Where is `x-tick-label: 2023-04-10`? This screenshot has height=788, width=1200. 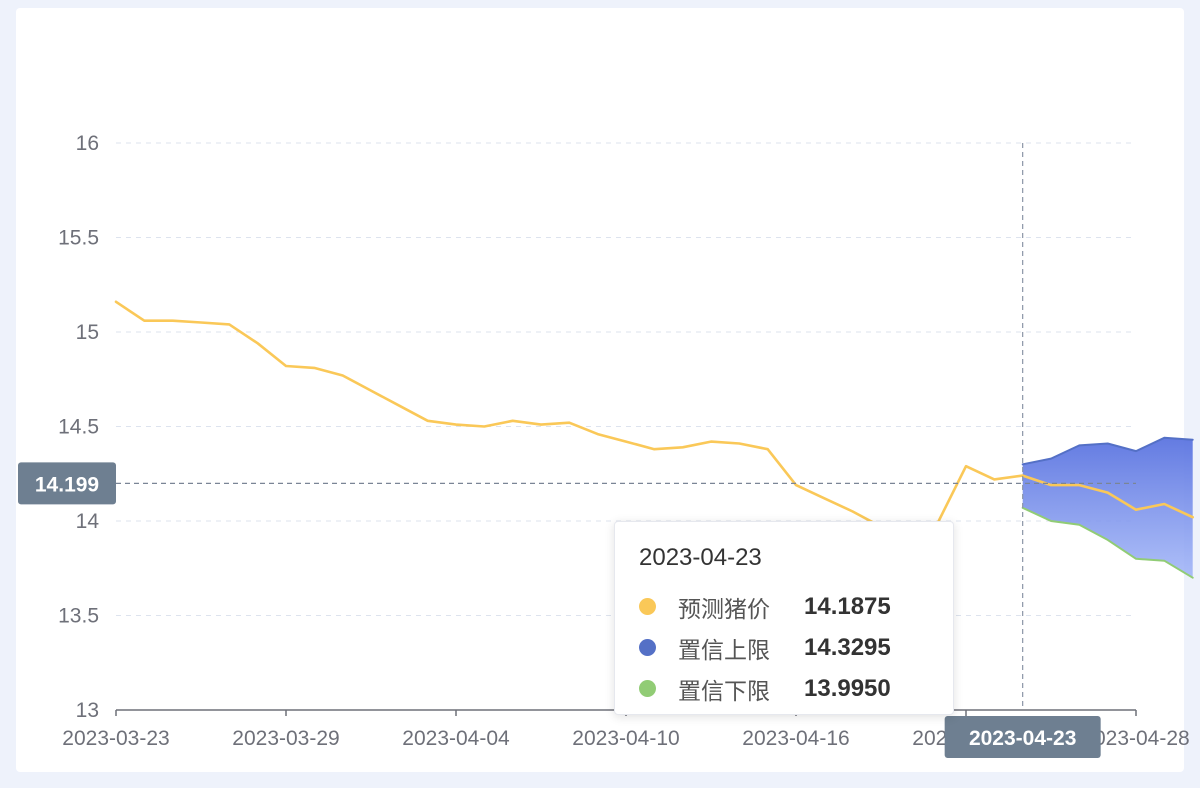 x-tick-label: 2023-04-10 is located at coordinates (625, 738).